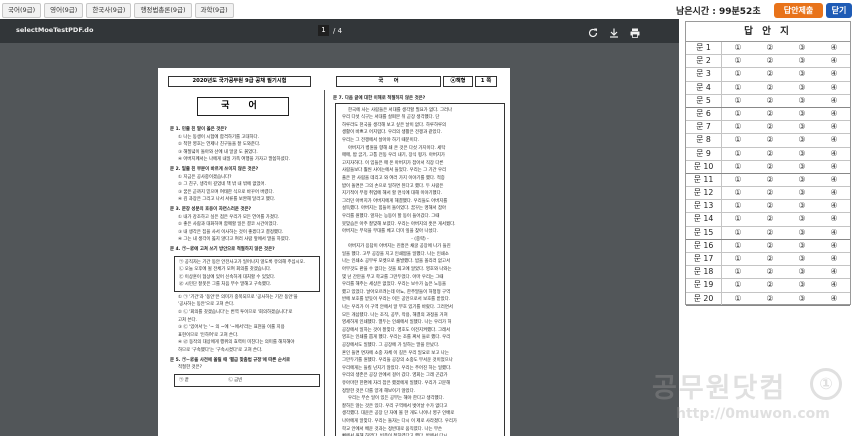 The width and height of the screenshot is (854, 436). What do you see at coordinates (635, 31) in the screenshot?
I see `print-icon` at bounding box center [635, 31].